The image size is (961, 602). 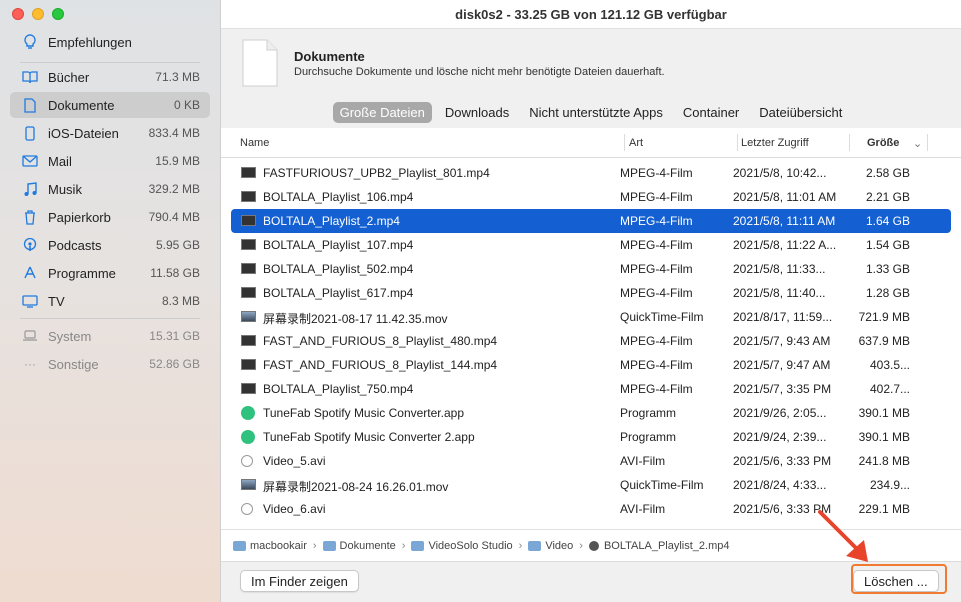 I want to click on sidebar-item-size: 8.3 MB, so click(x=180, y=301).